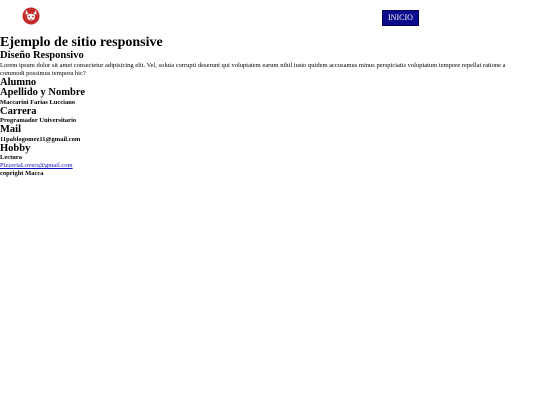 The height and width of the screenshot is (405, 540). I want to click on field-value-mail: 11pablogomez11@gmail.com, so click(40, 139).